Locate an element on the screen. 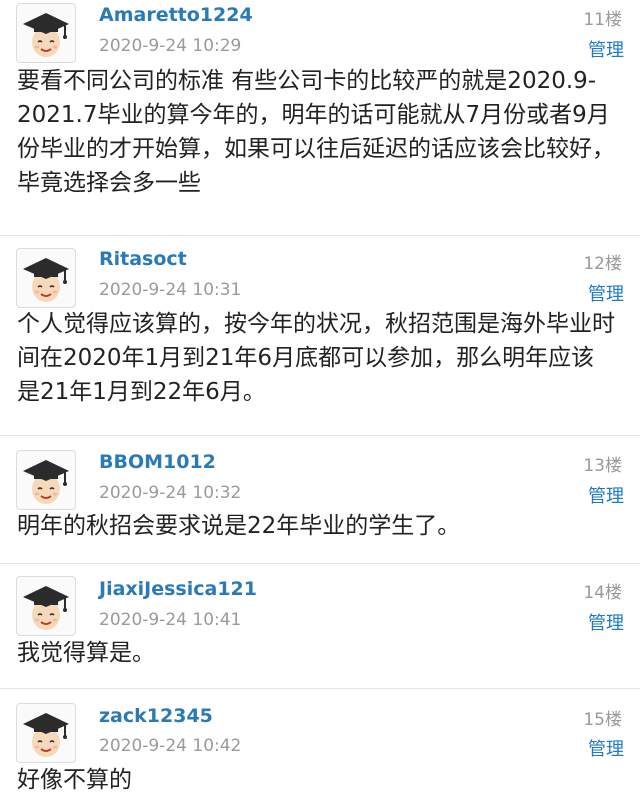 This screenshot has width=640, height=808. post-content: 我觉得算是。 is located at coordinates (86, 653).